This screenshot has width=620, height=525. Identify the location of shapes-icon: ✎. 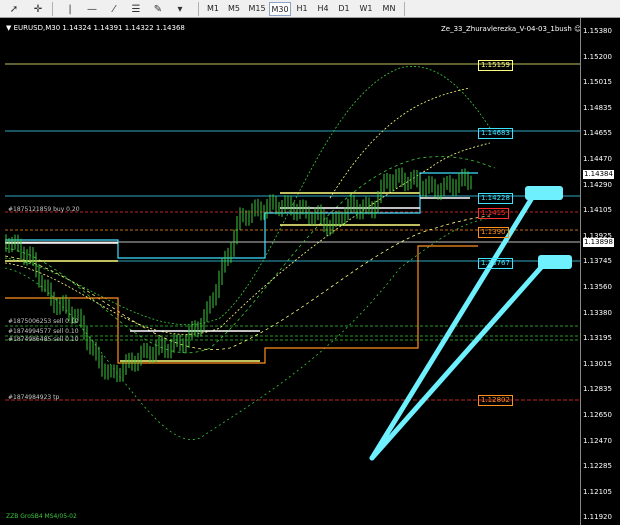
(158, 9).